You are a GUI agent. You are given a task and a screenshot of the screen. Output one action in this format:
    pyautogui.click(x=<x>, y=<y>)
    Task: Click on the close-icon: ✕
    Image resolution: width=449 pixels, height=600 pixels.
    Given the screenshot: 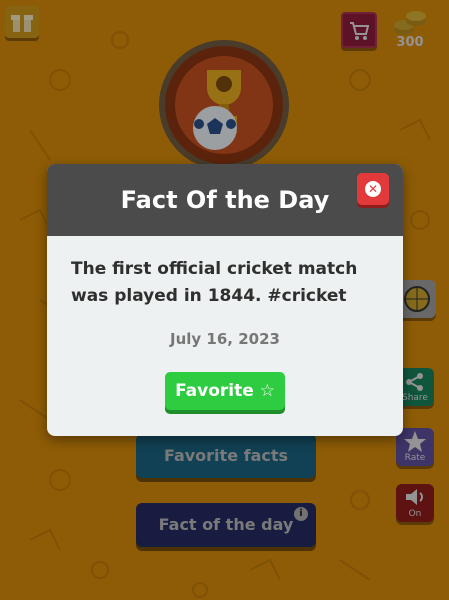 What is the action you would take?
    pyautogui.click(x=373, y=189)
    